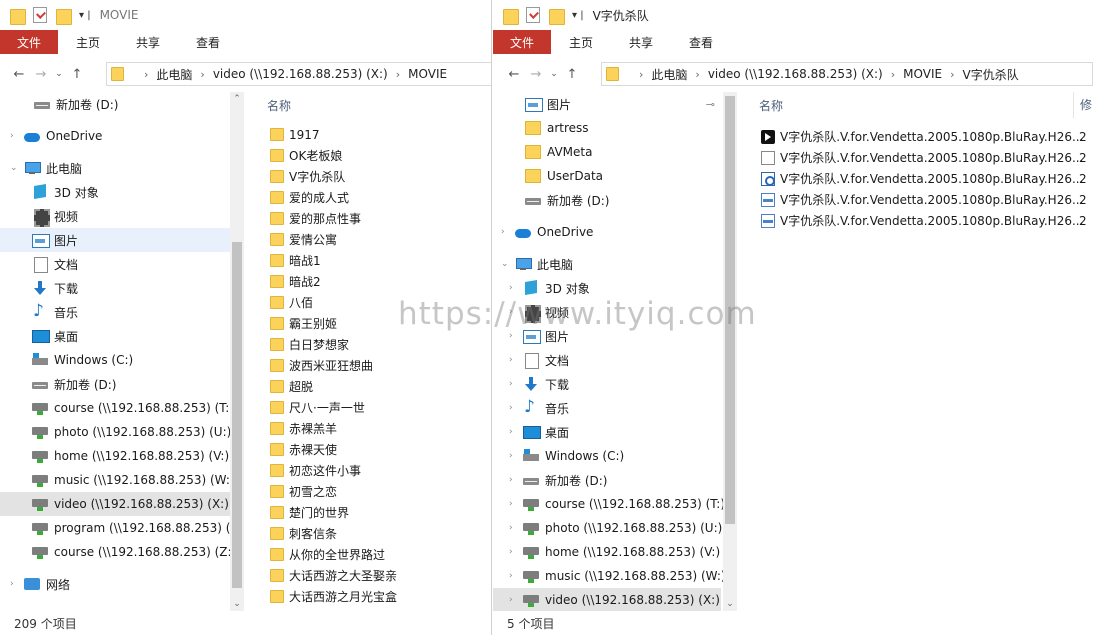 Image resolution: width=1093 pixels, height=635 pixels. What do you see at coordinates (607, 176) in the screenshot?
I see `nav-item-userdata: UserData` at bounding box center [607, 176].